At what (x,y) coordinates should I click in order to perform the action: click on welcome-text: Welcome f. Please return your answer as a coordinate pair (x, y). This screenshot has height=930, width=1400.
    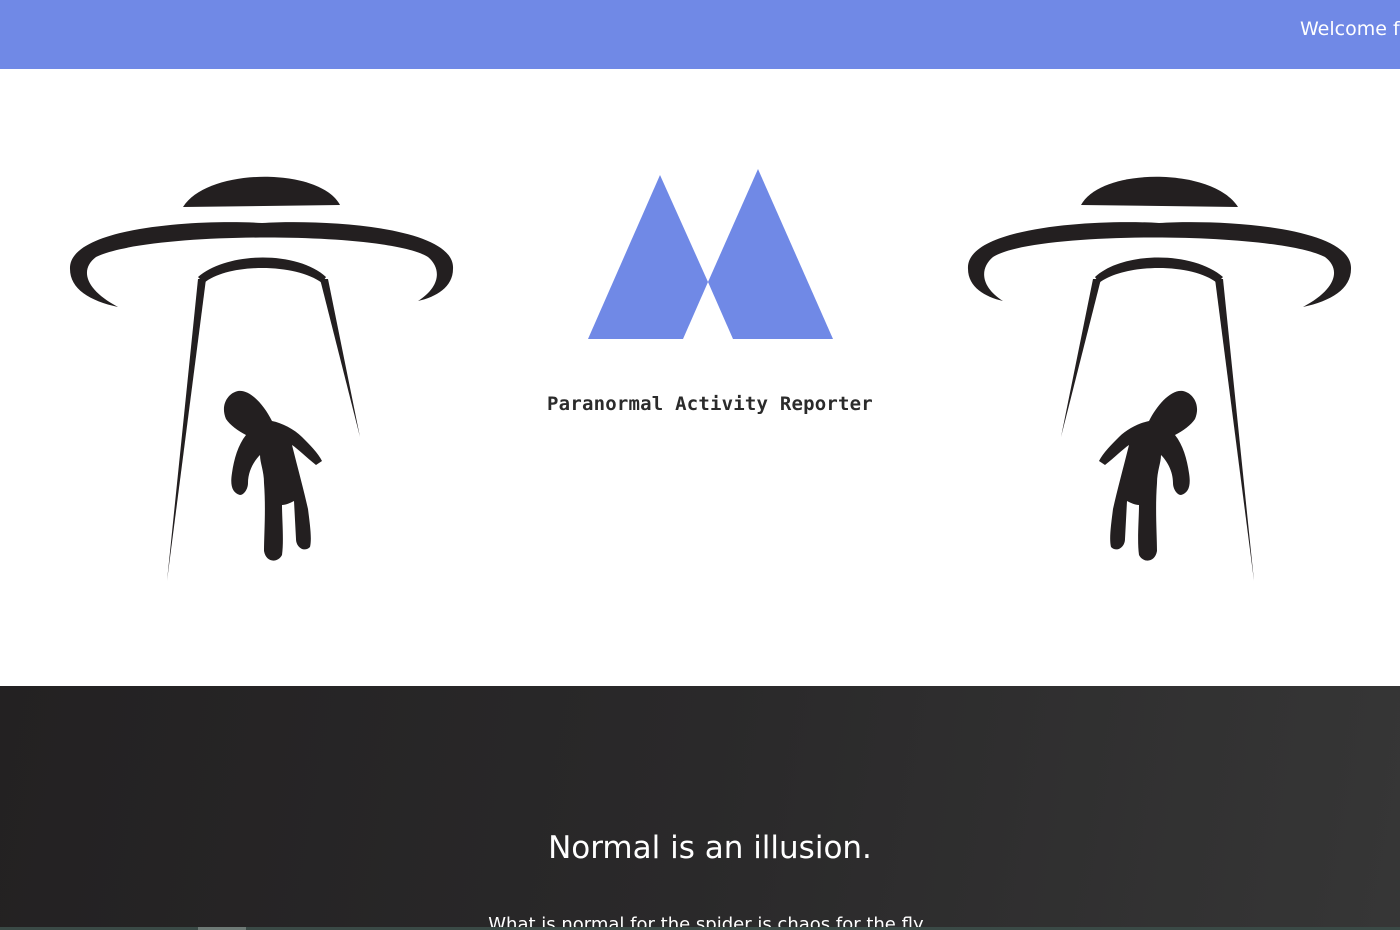
    Looking at the image, I should click on (1350, 29).